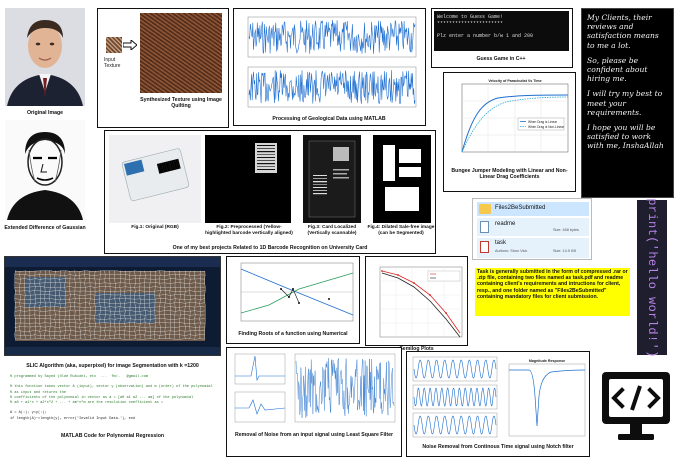 This screenshot has height=462, width=680. What do you see at coordinates (470, 17) in the screenshot?
I see `terminal-line-1: Welcome to Guess Game!` at bounding box center [470, 17].